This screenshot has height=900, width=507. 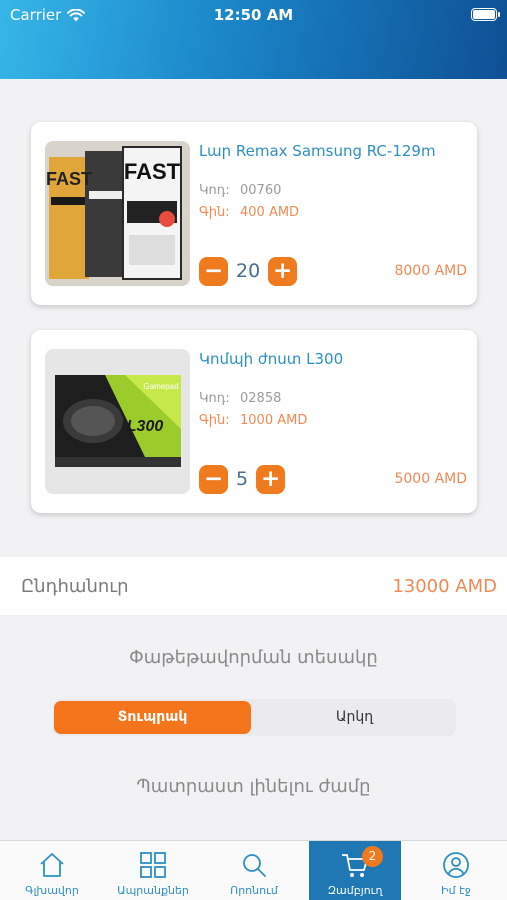 What do you see at coordinates (261, 398) in the screenshot?
I see `code-value: 02858` at bounding box center [261, 398].